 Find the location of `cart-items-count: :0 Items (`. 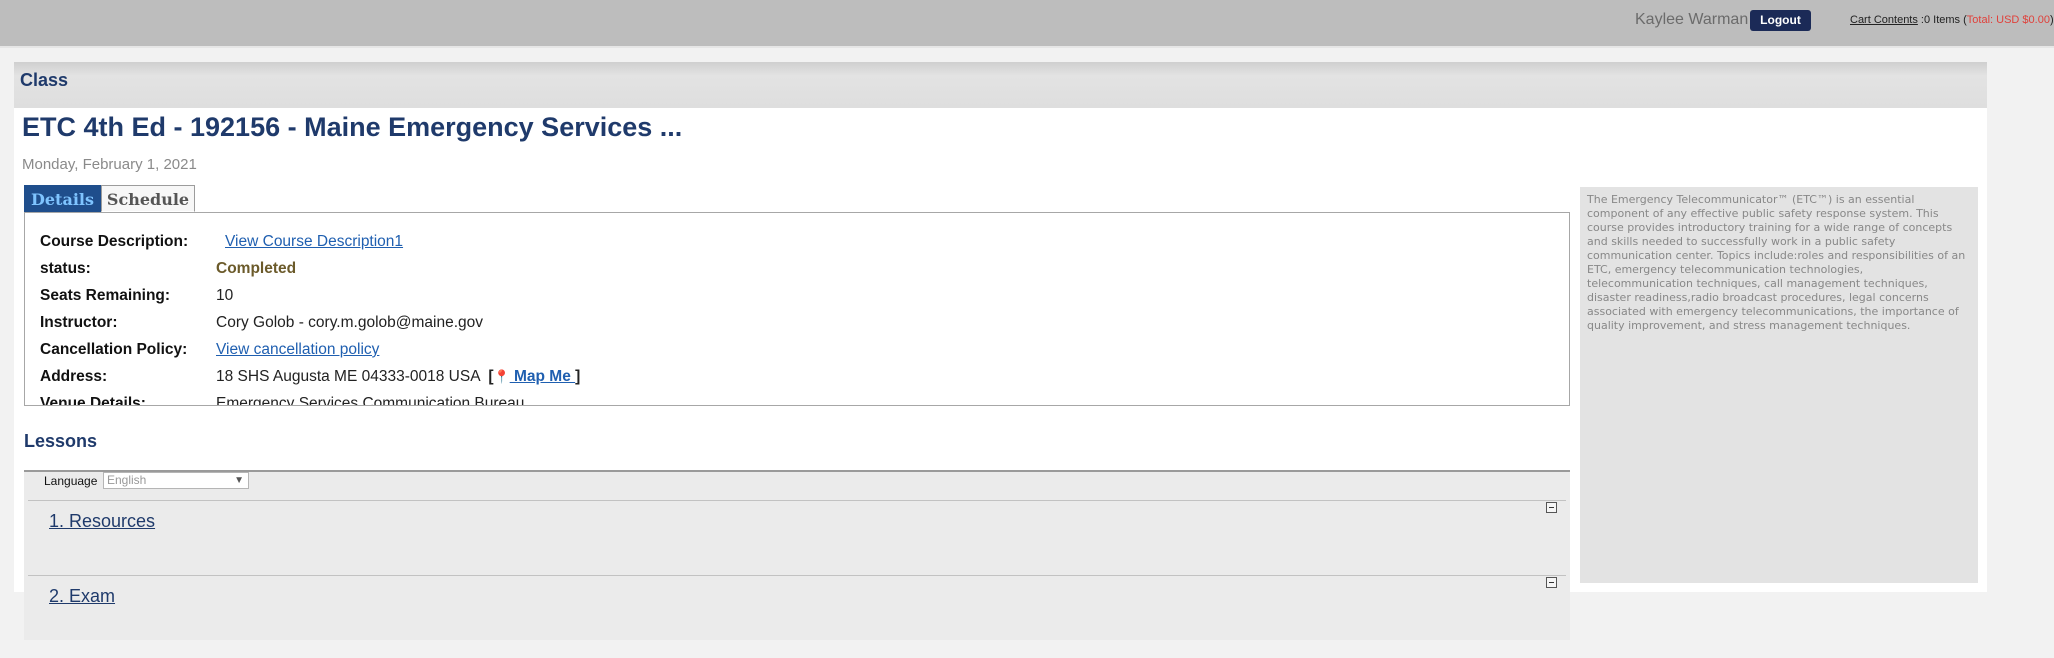

cart-items-count: :0 Items ( is located at coordinates (1942, 20).